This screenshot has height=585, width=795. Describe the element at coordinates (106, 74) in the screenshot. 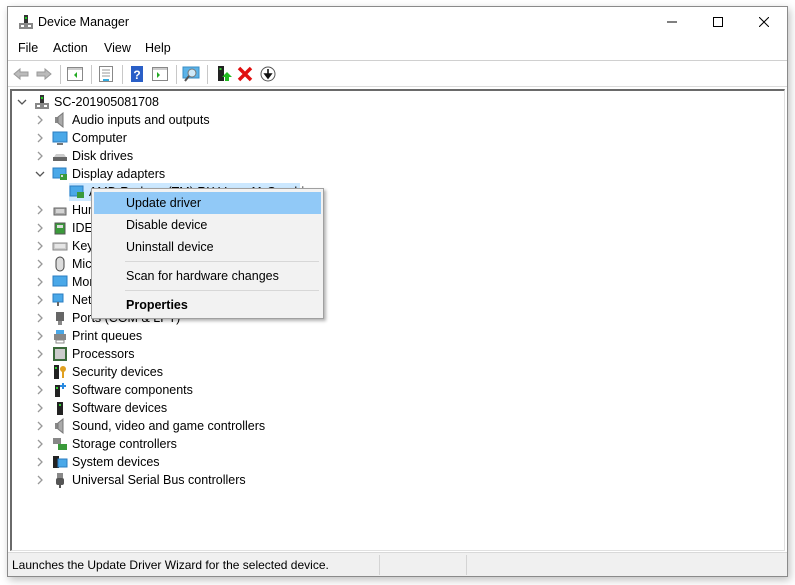

I see `properties-icon` at that location.